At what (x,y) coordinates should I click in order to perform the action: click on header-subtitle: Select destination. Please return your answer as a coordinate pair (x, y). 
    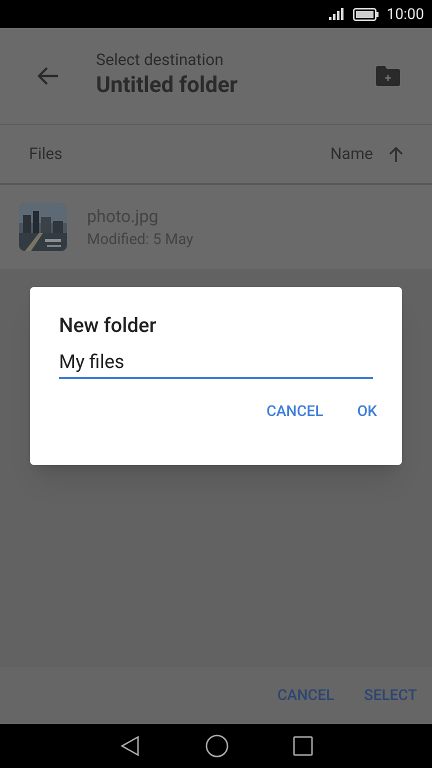
    Looking at the image, I should click on (160, 60).